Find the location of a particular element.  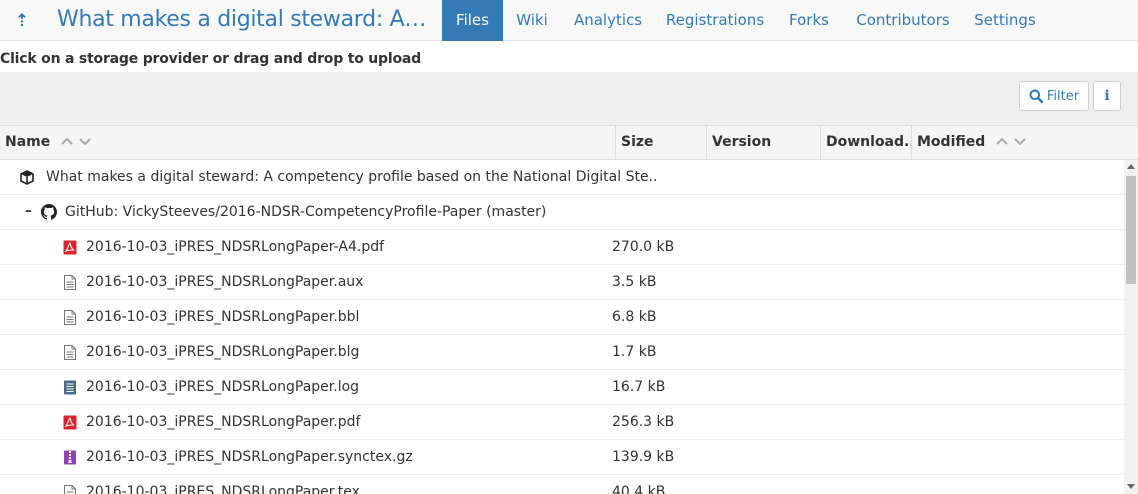

info-button: i is located at coordinates (1107, 96).